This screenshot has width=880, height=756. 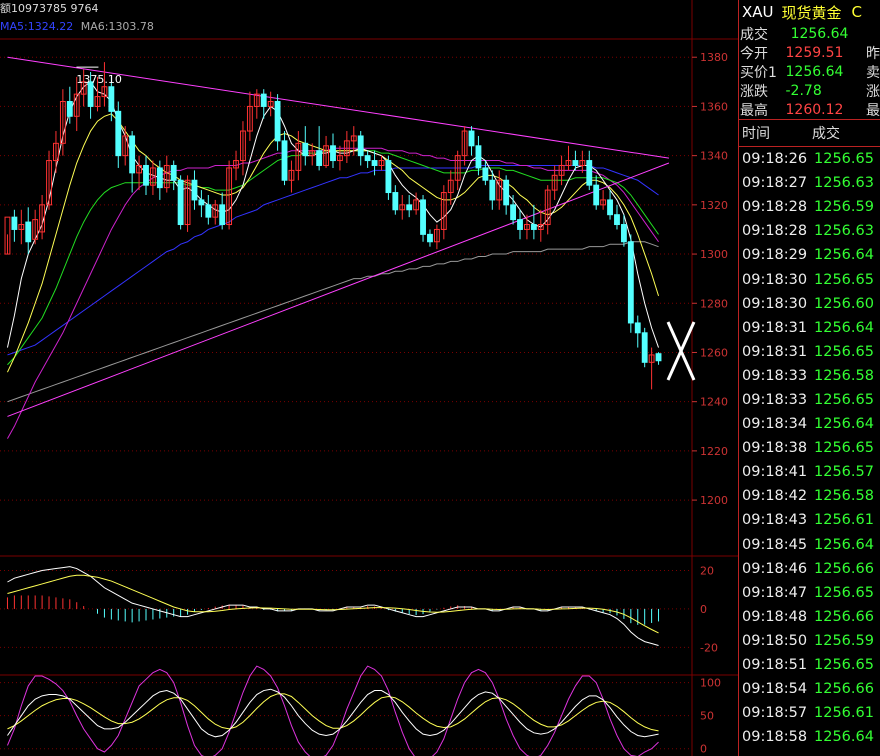 What do you see at coordinates (754, 91) in the screenshot?
I see `quote-label: 涨跌` at bounding box center [754, 91].